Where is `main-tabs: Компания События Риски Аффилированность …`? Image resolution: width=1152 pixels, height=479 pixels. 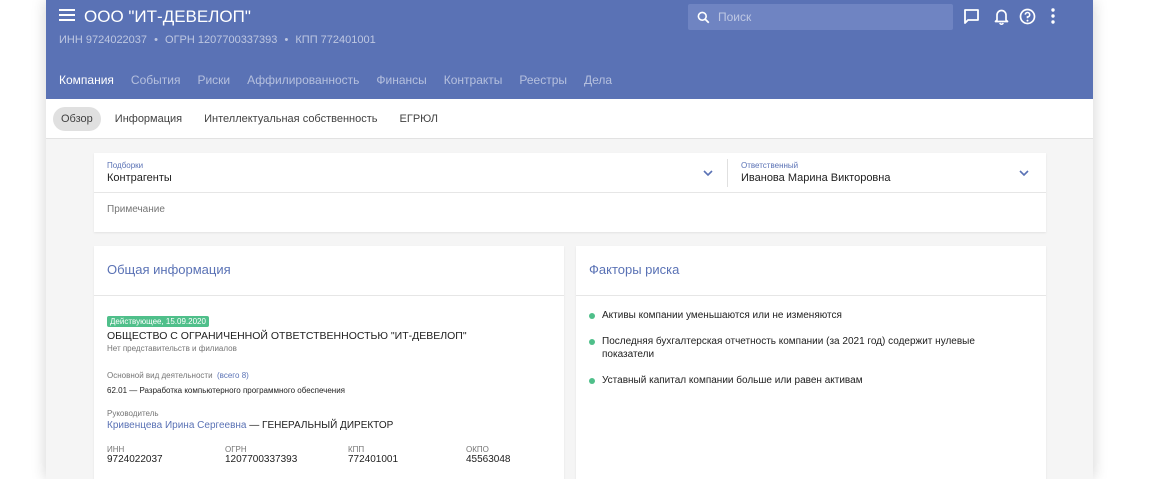 main-tabs: Компания События Риски Аффилированность … is located at coordinates (344, 80).